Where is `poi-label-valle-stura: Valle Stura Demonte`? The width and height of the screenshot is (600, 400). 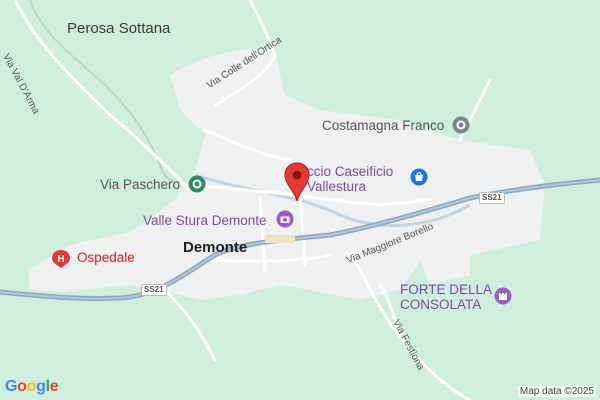
poi-label-valle-stura: Valle Stura Demonte is located at coordinates (205, 220).